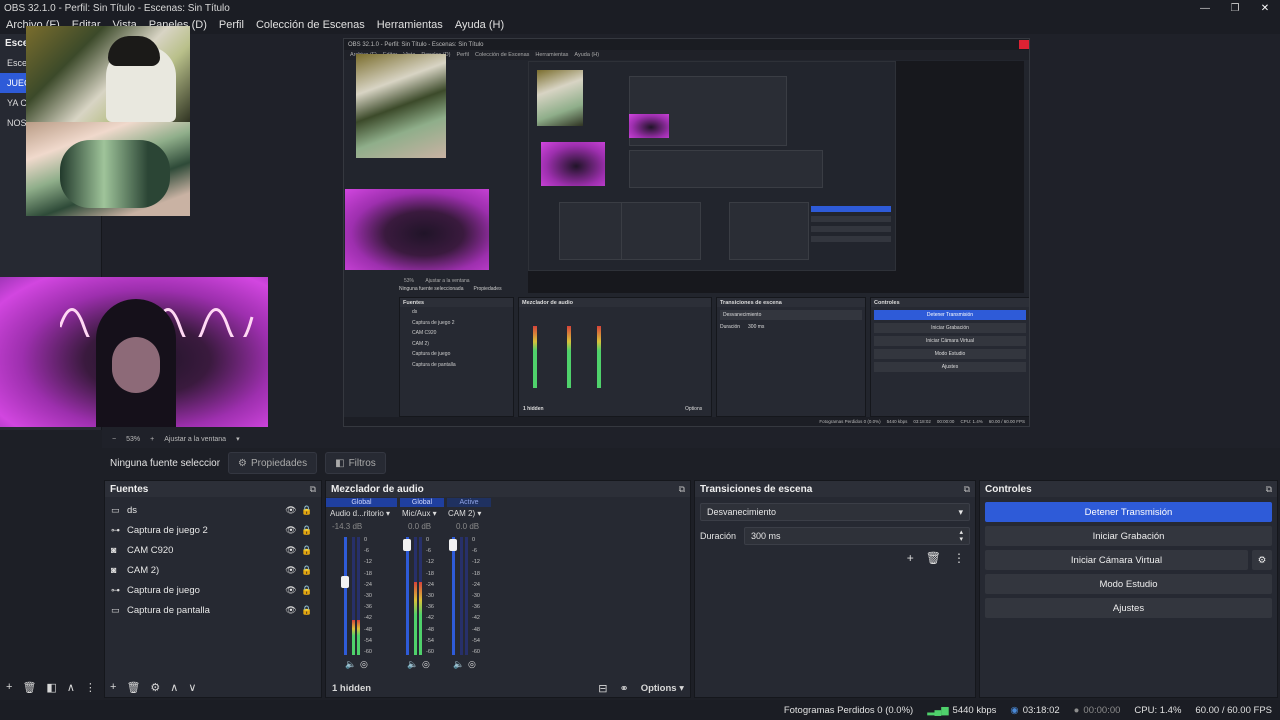  Describe the element at coordinates (835, 512) in the screenshot. I see `transition-select: Desvanecimiento ▾` at that location.